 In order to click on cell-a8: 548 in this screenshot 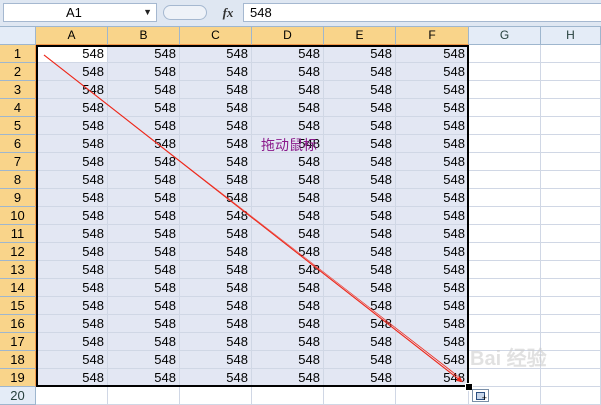, I will do `click(72, 180)`.